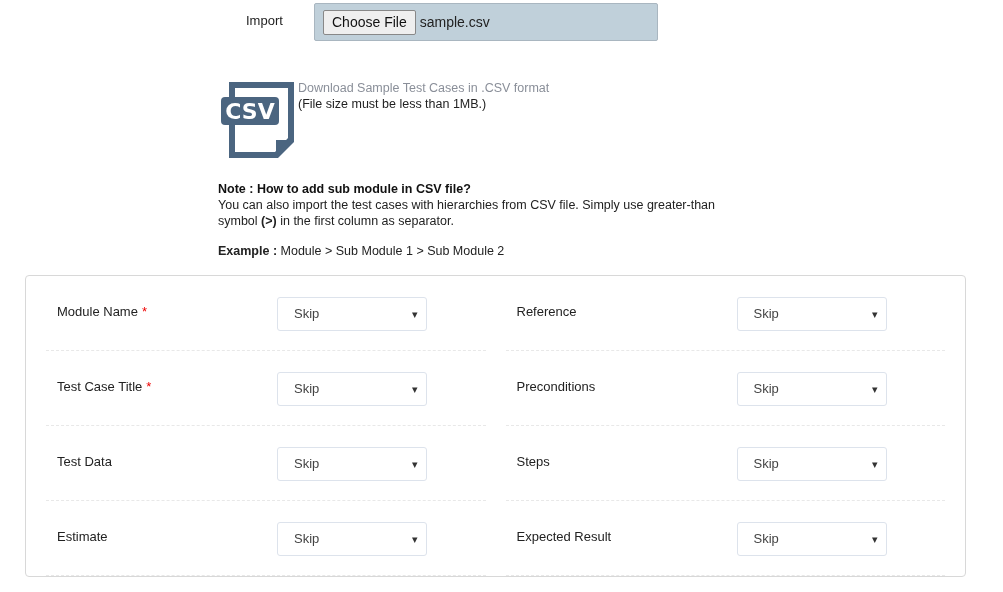  Describe the element at coordinates (105, 387) in the screenshot. I see `field-label: Test Case Title *` at that location.